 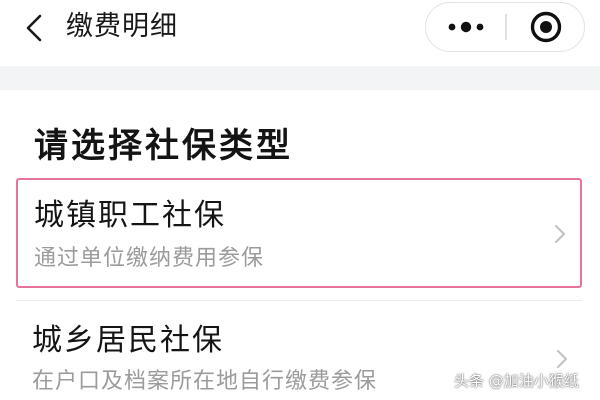 What do you see at coordinates (130, 215) in the screenshot?
I see `option-title: 城镇职工社保` at bounding box center [130, 215].